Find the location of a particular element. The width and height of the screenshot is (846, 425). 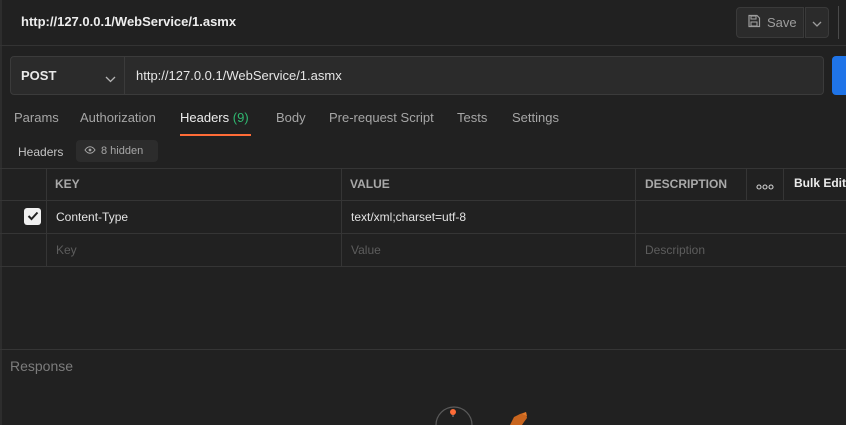

tab-label: Headers is located at coordinates (205, 117).